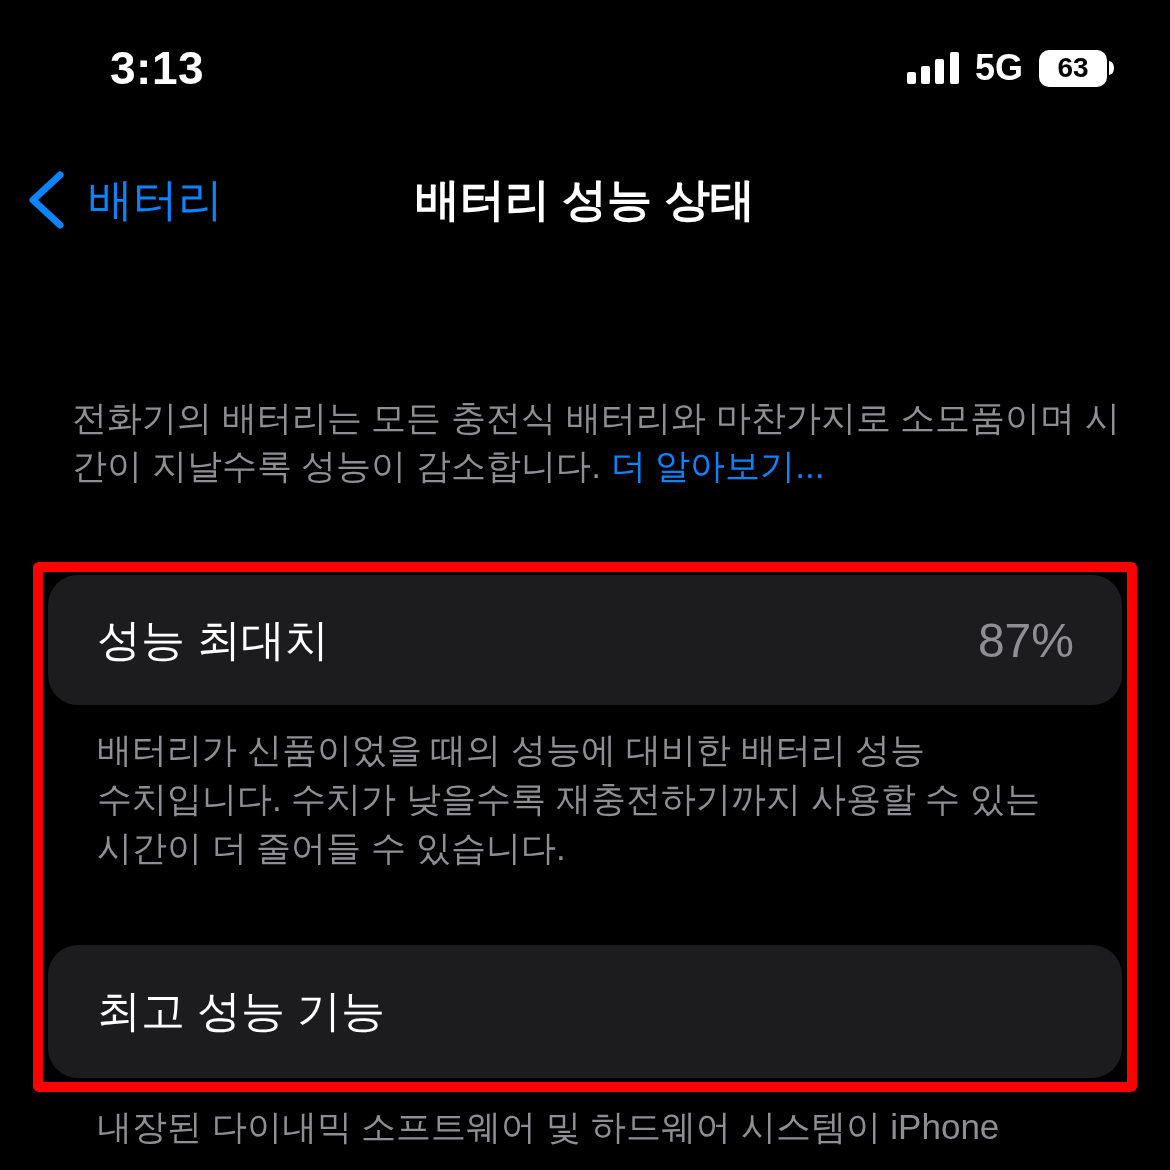  I want to click on battery-nub-icon, so click(1111, 68).